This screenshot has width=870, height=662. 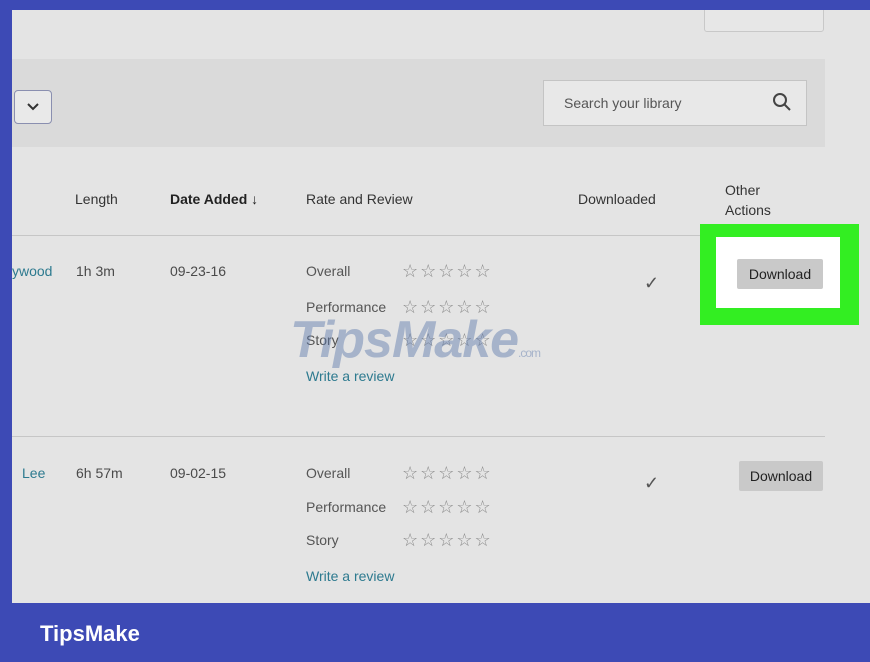 I want to click on column-header-downloaded: Downloaded, so click(x=617, y=199).